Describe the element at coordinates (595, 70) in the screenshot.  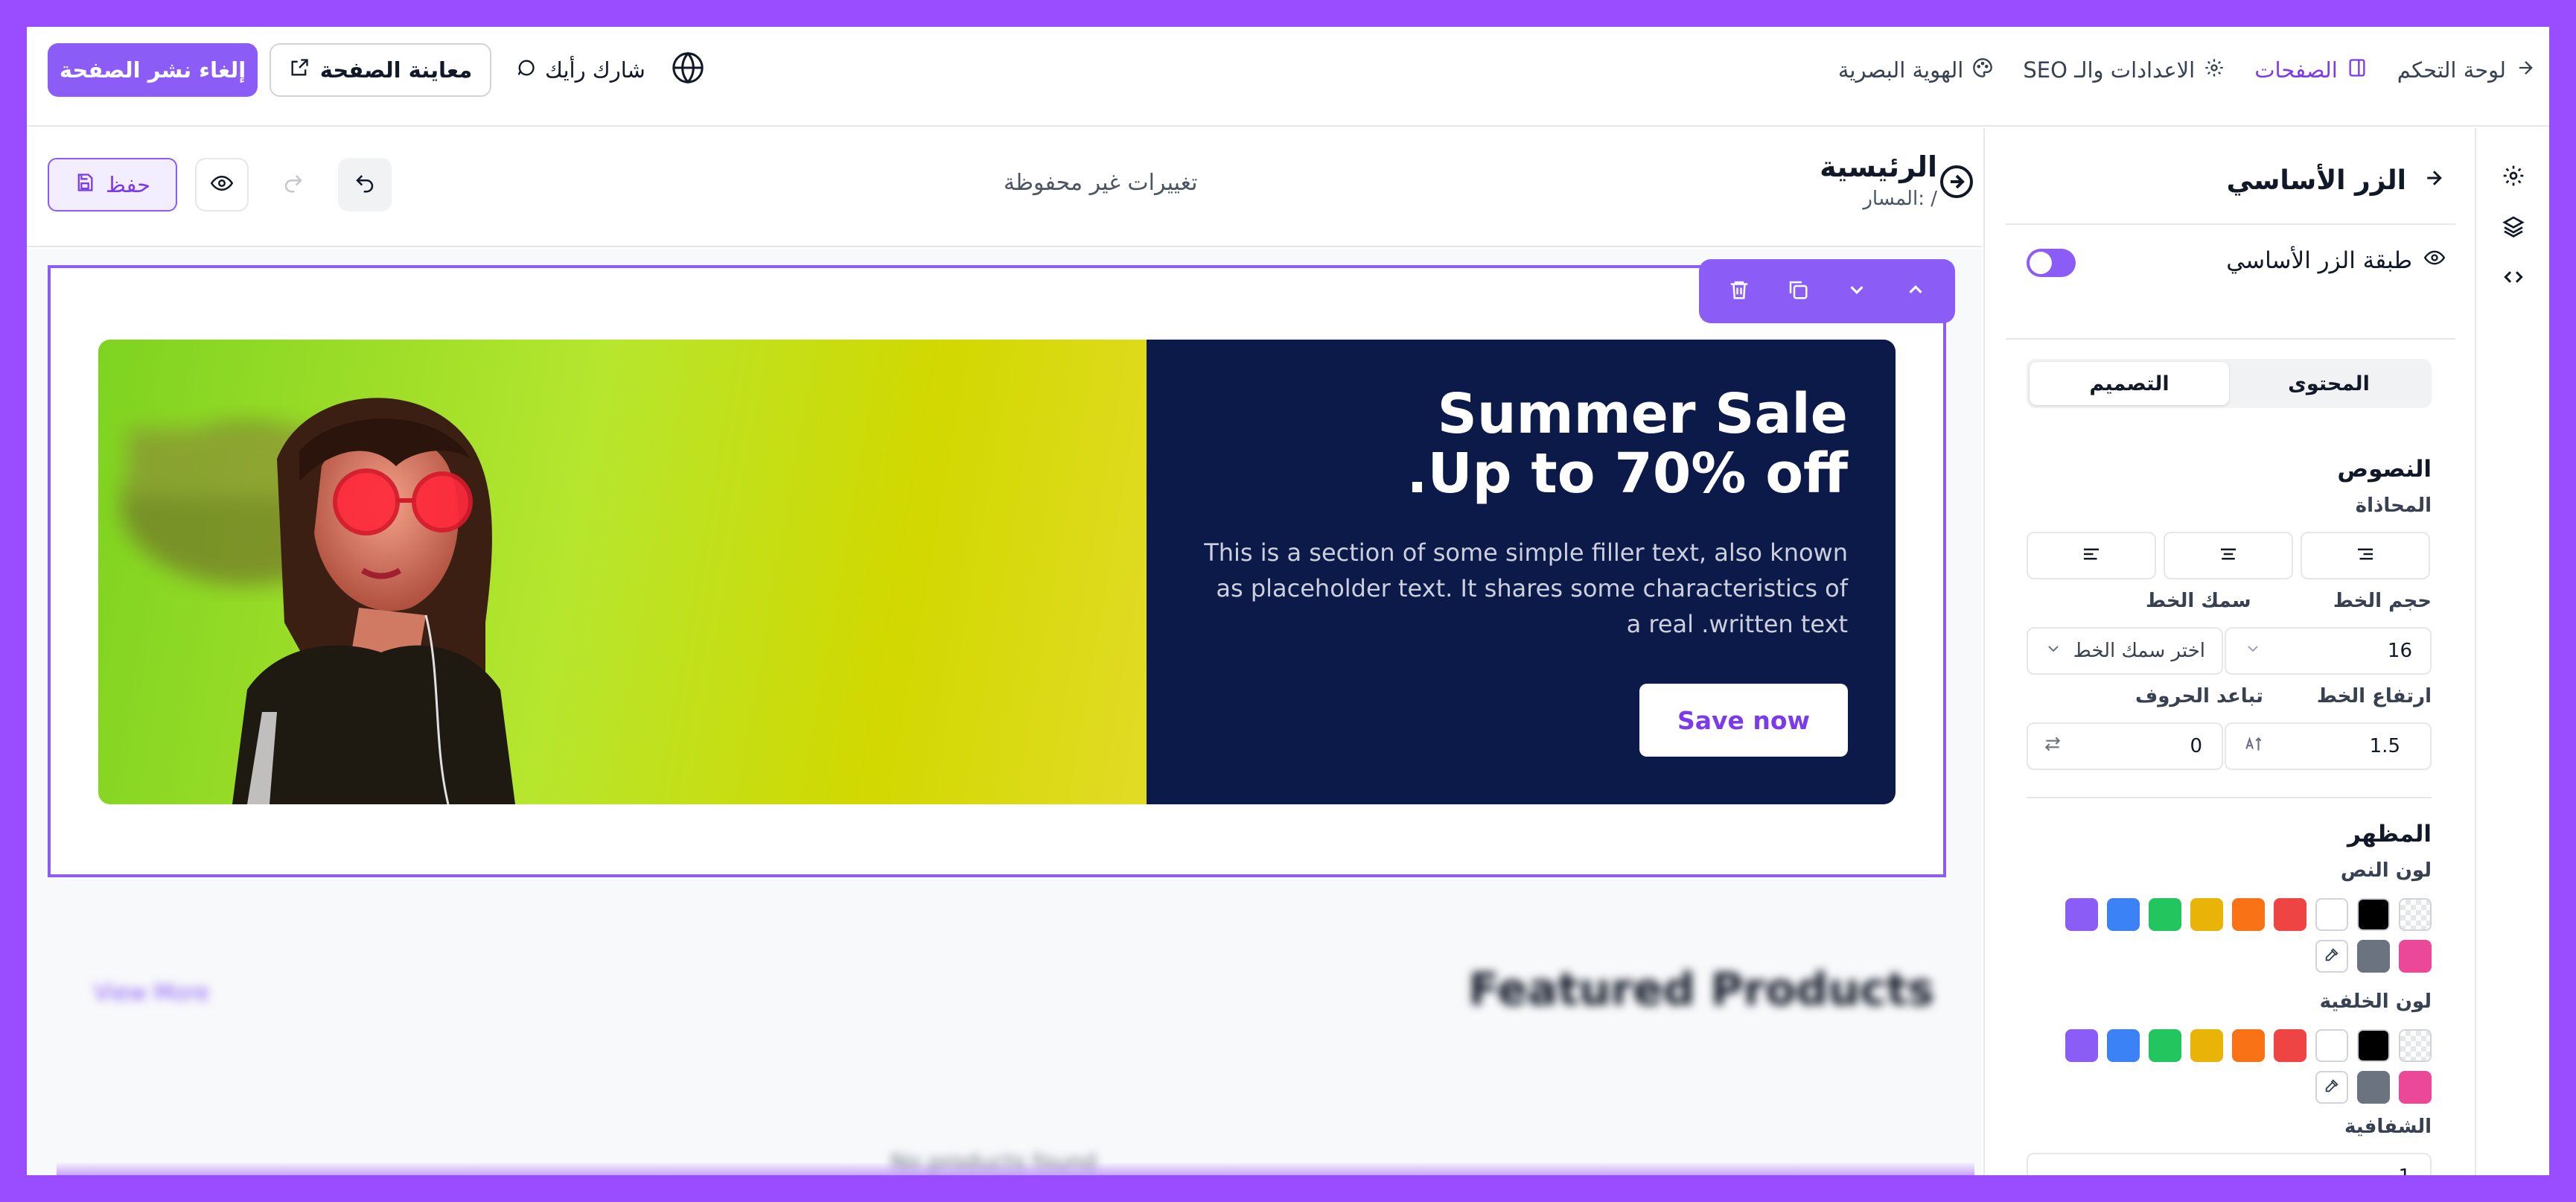
I see `feedback-label: شارك رأيك` at that location.